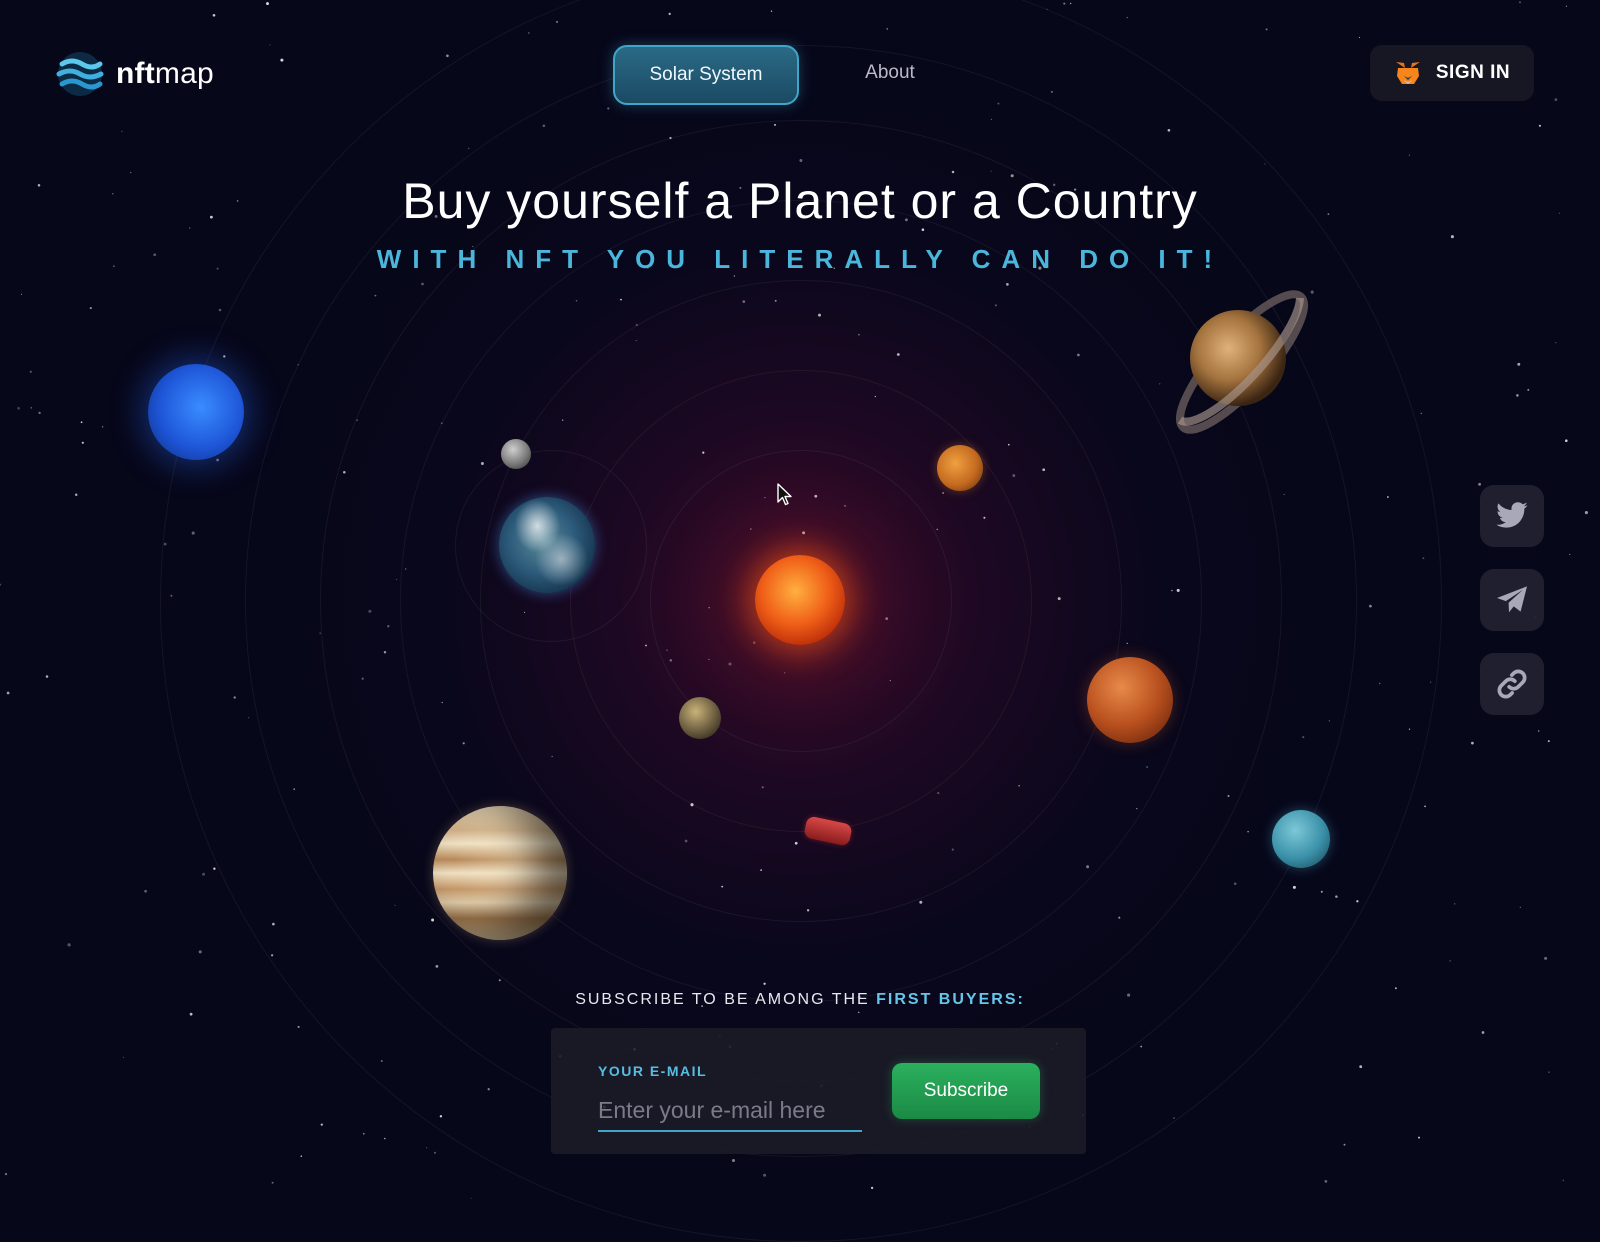 Image resolution: width=1600 pixels, height=1242 pixels. Describe the element at coordinates (1452, 73) in the screenshot. I see `sign-in-button: SIGN IN` at that location.